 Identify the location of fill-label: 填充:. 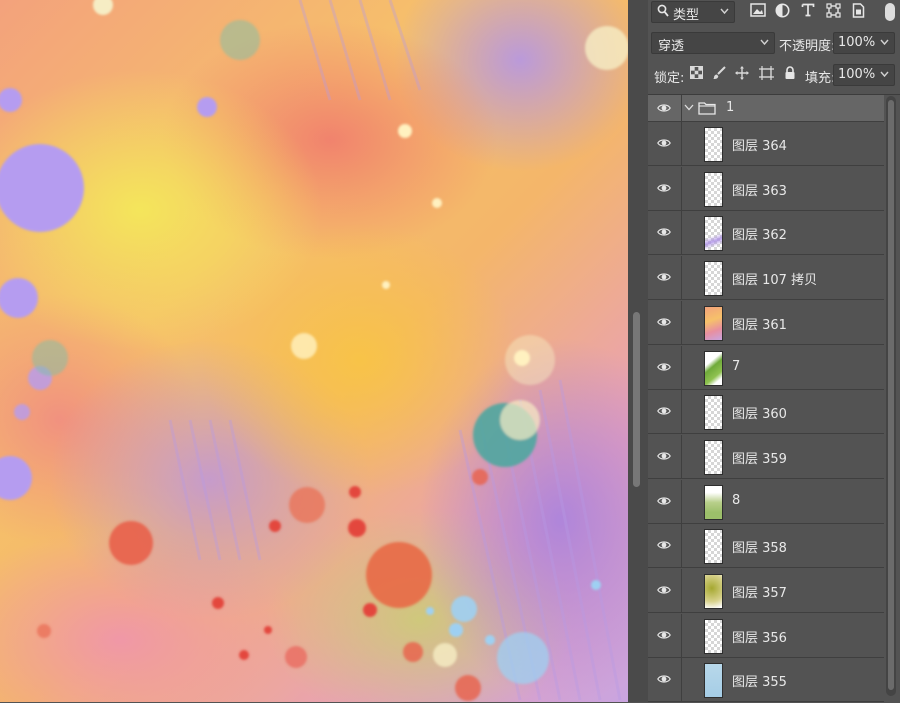
(820, 78).